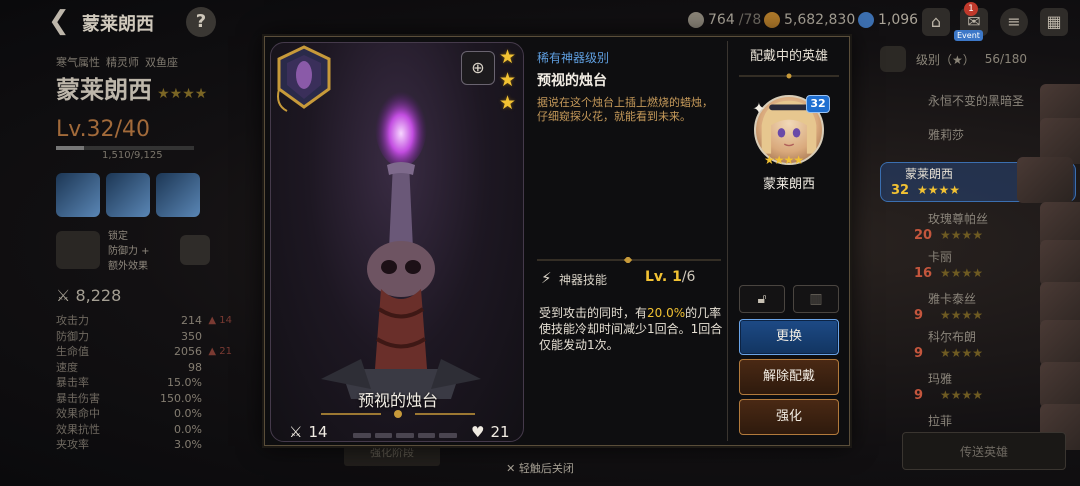 The image size is (1080, 486). I want to click on artifact-health: ♥ 21, so click(490, 432).